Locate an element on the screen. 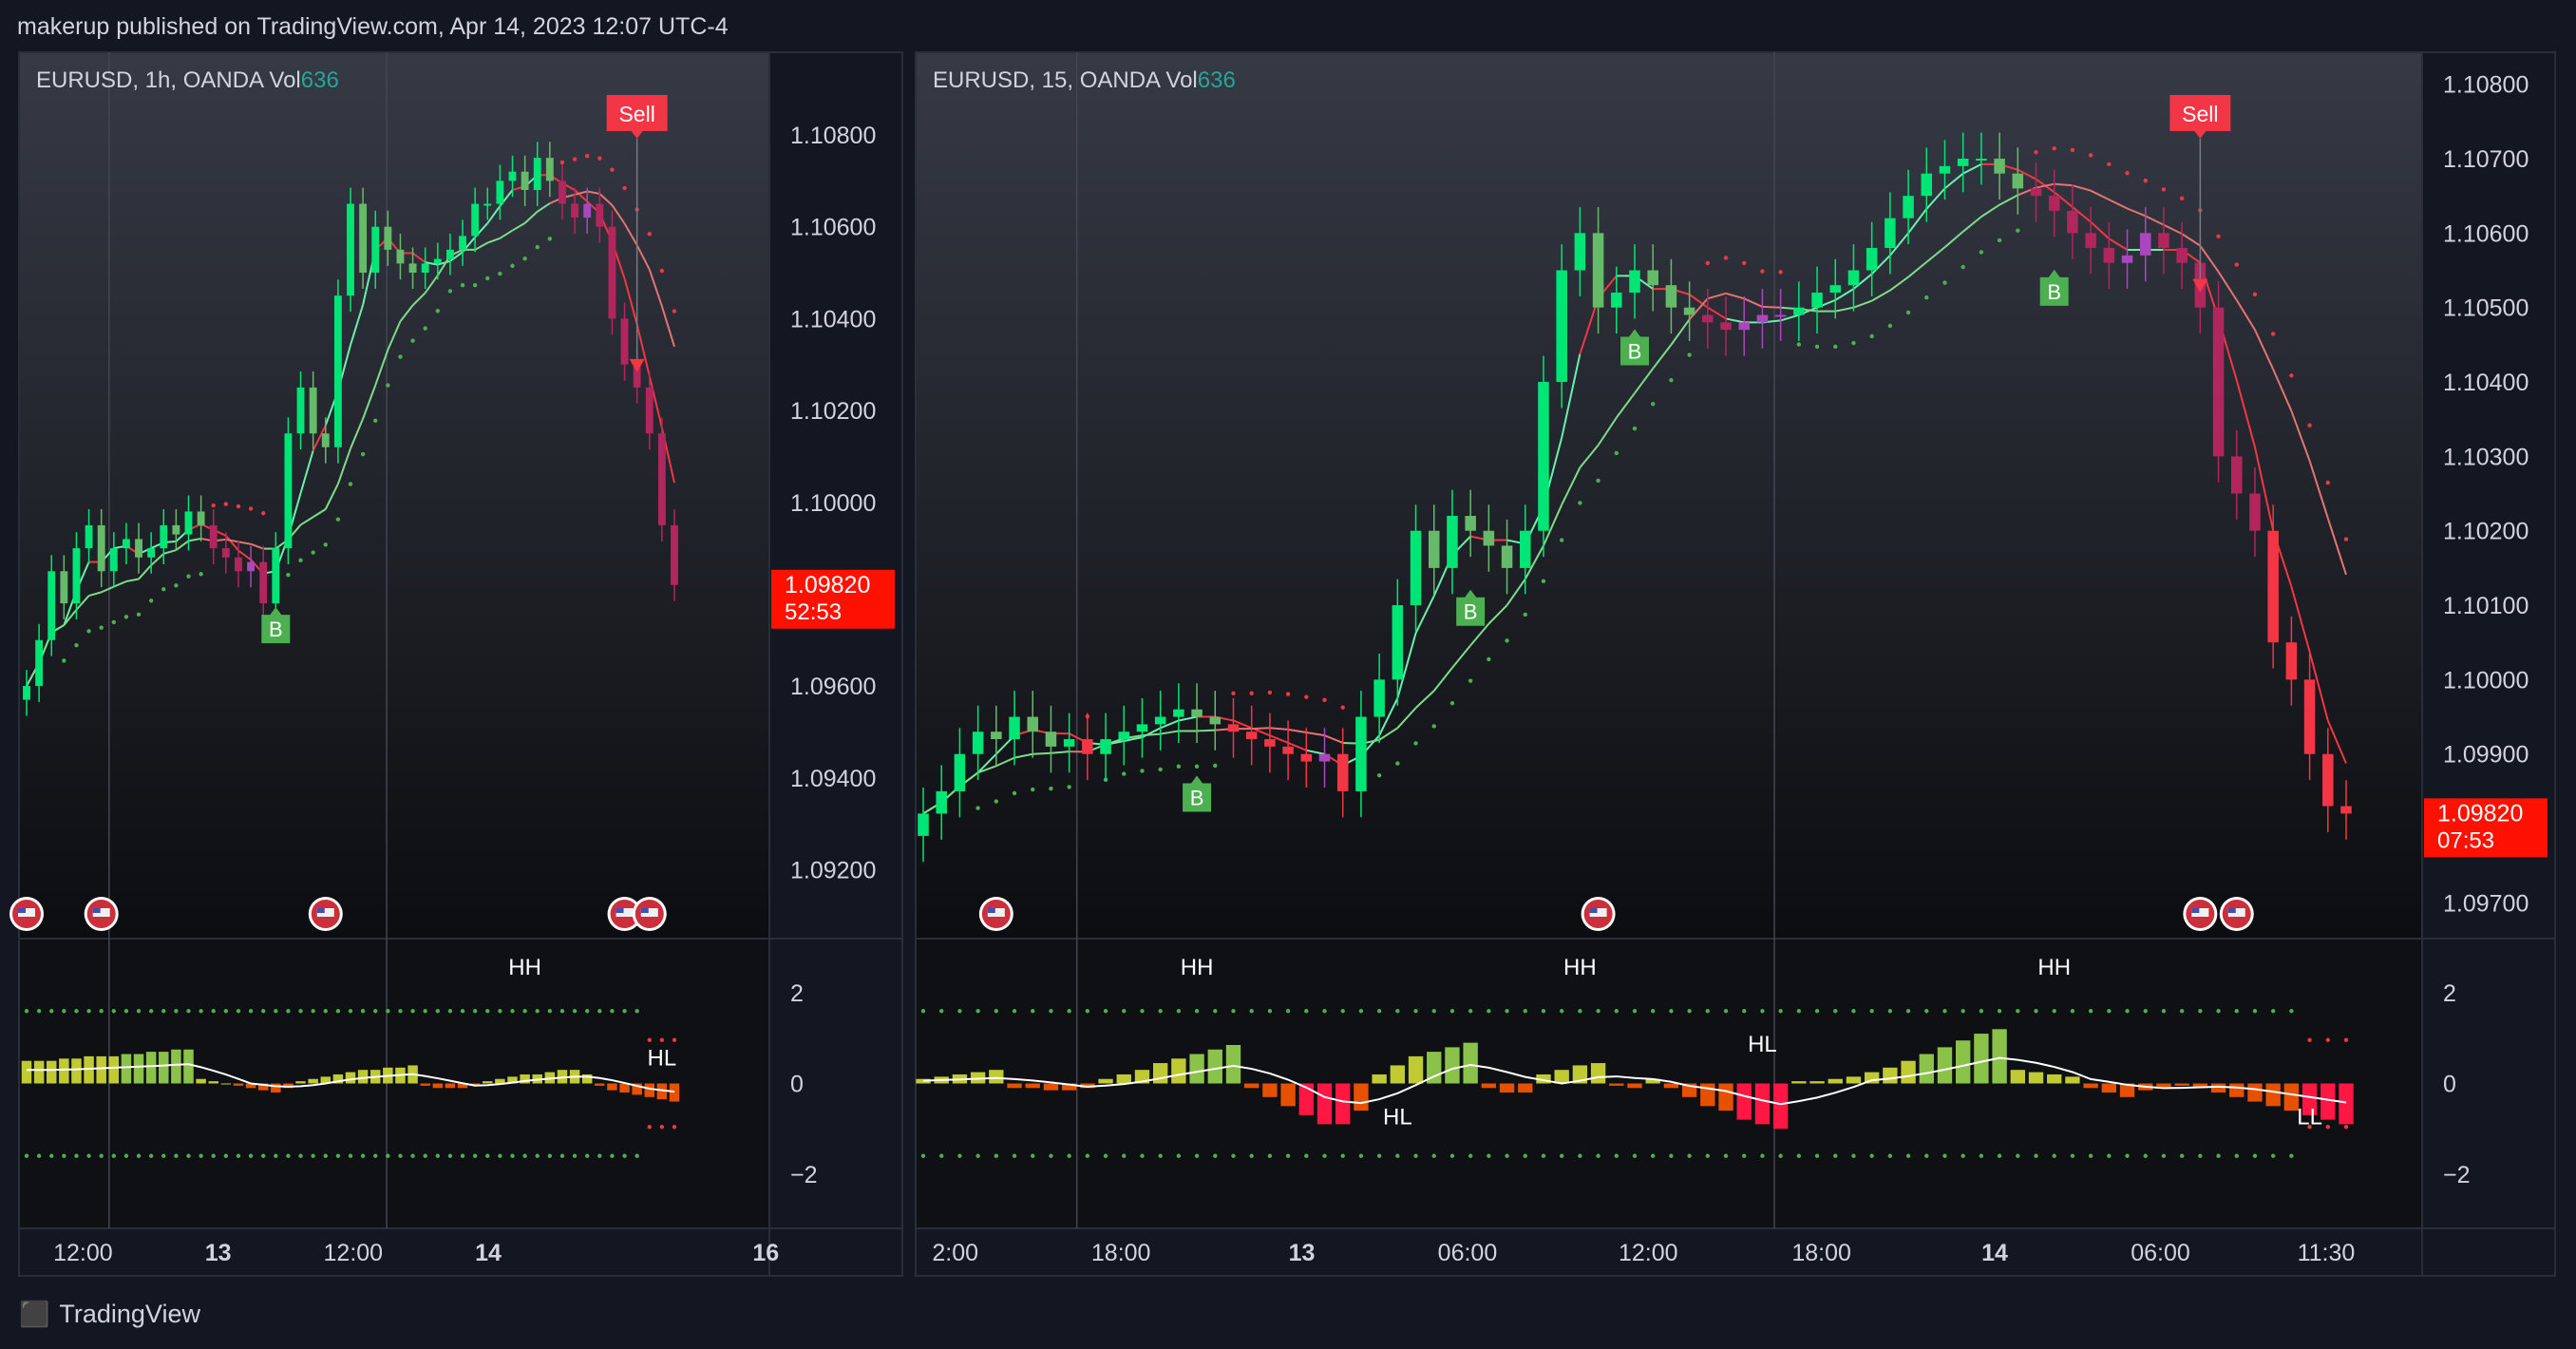  footer-brand: ⬛ TradingView is located at coordinates (109, 1314).